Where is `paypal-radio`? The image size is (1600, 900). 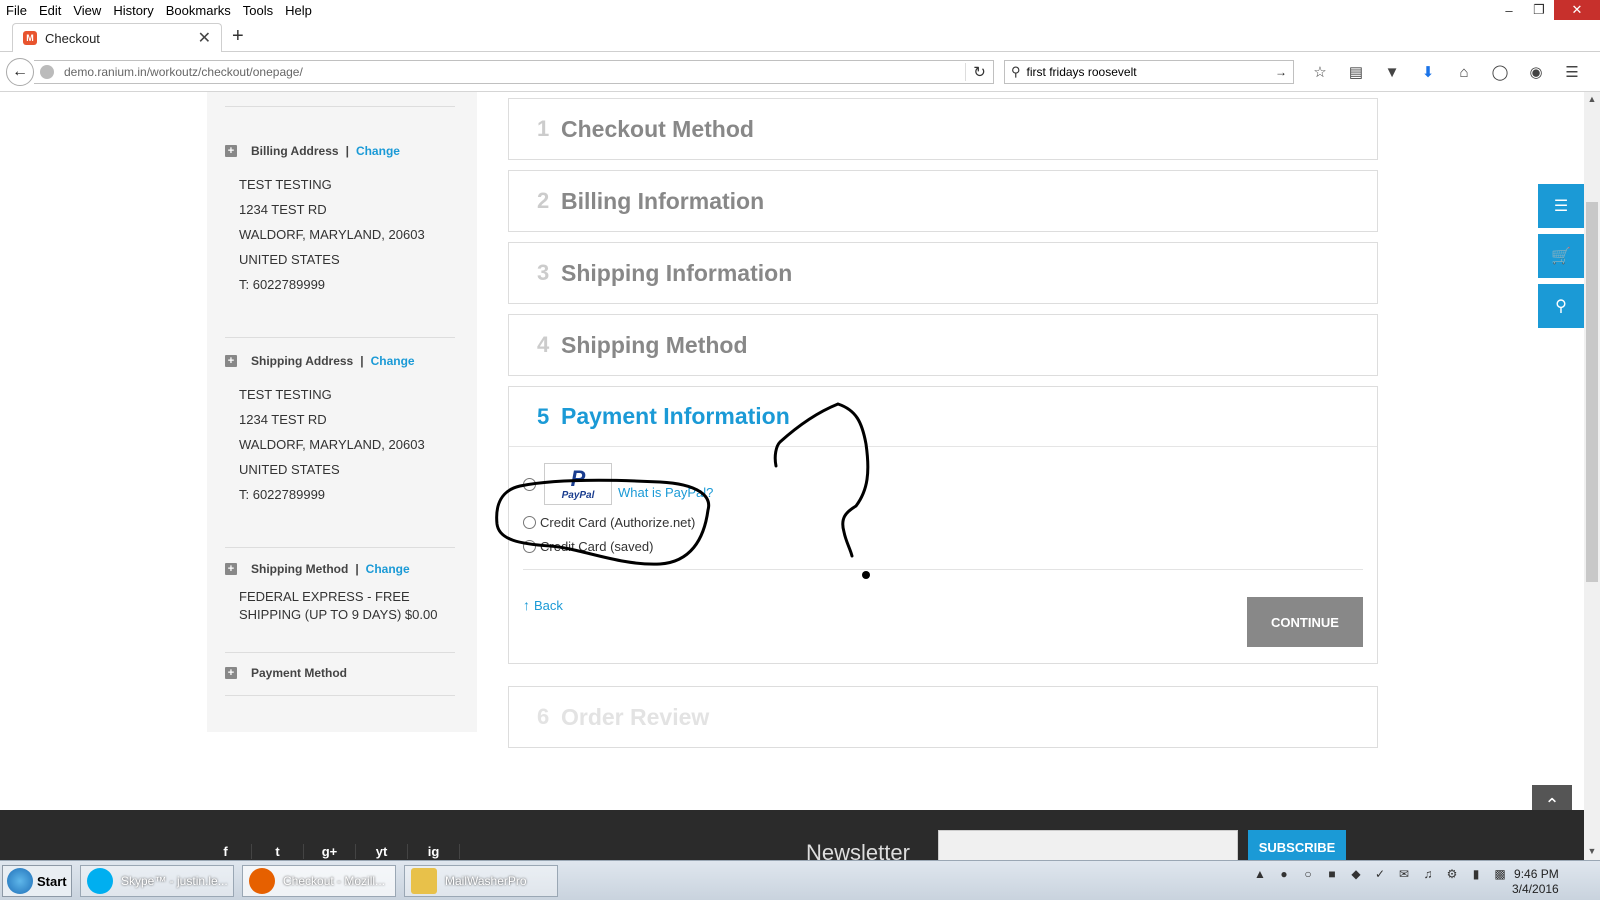 paypal-radio is located at coordinates (529, 484).